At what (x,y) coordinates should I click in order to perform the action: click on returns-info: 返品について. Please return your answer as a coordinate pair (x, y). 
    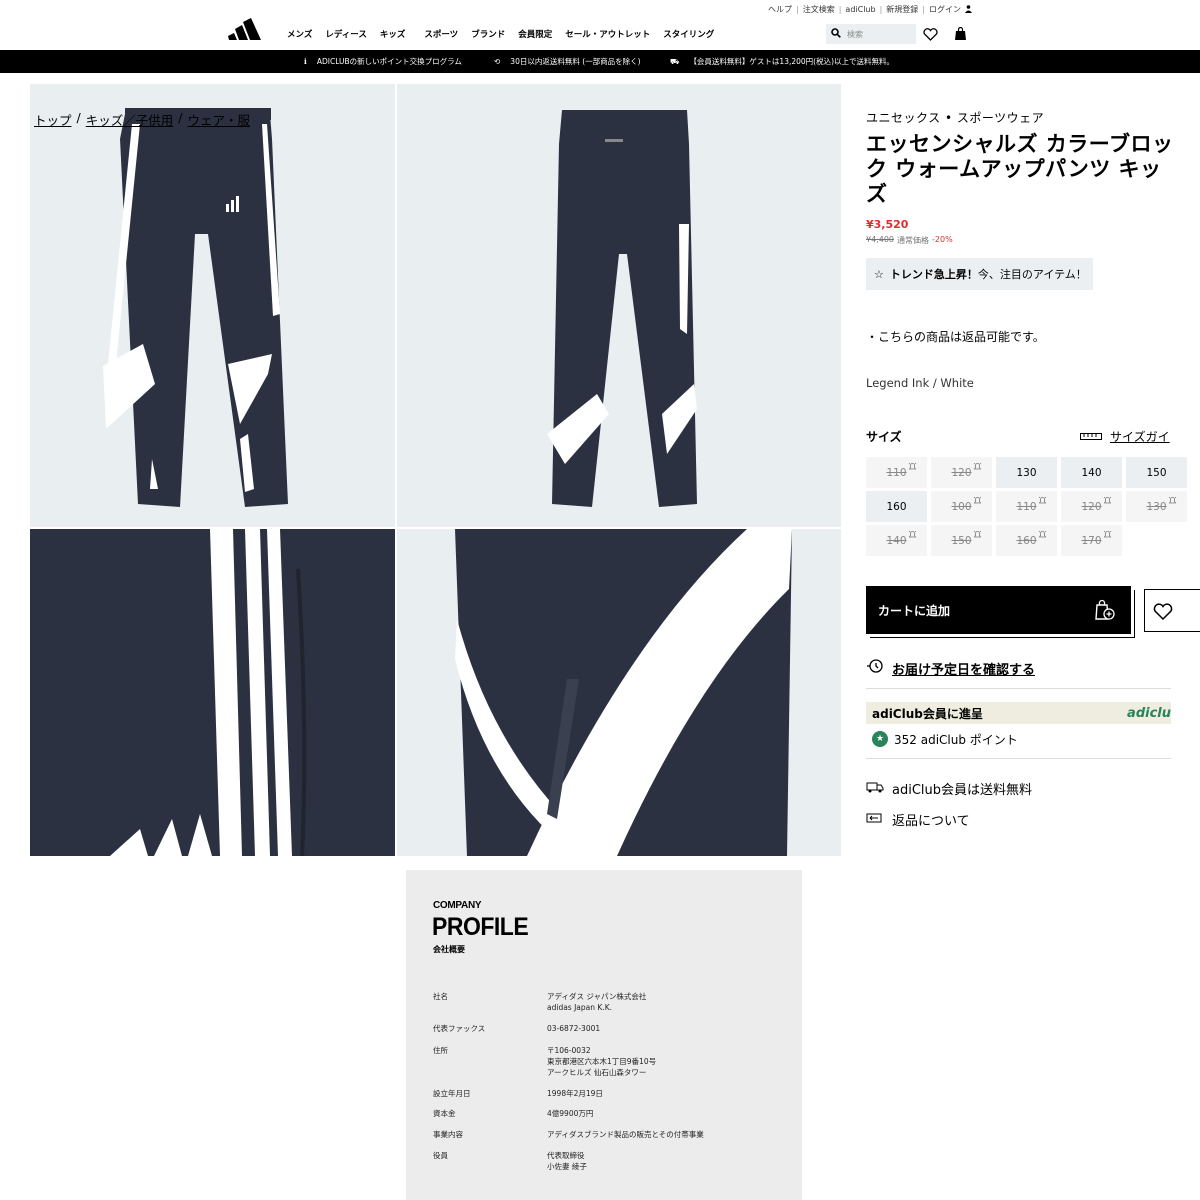
    Looking at the image, I should click on (918, 819).